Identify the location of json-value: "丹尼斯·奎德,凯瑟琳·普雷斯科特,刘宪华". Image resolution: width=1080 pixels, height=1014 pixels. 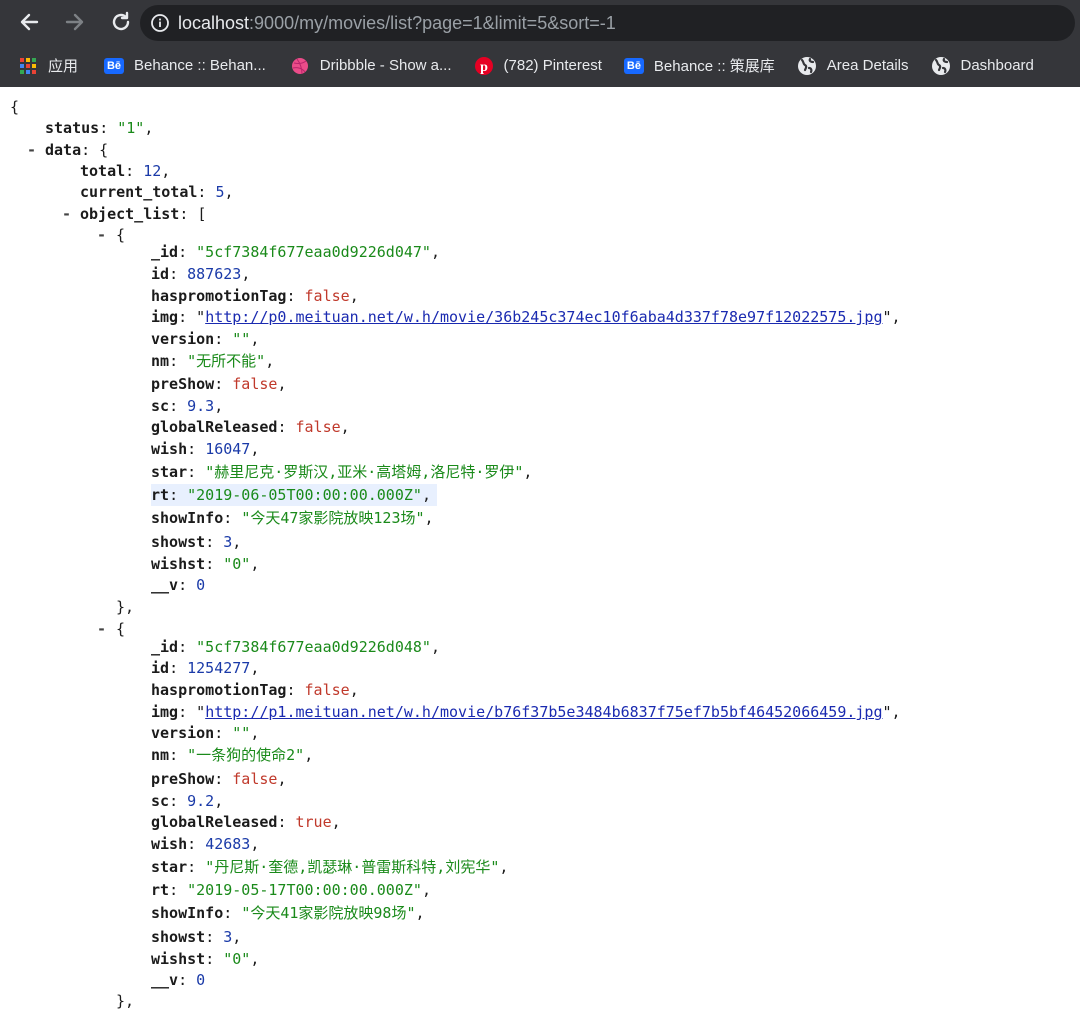
(352, 867).